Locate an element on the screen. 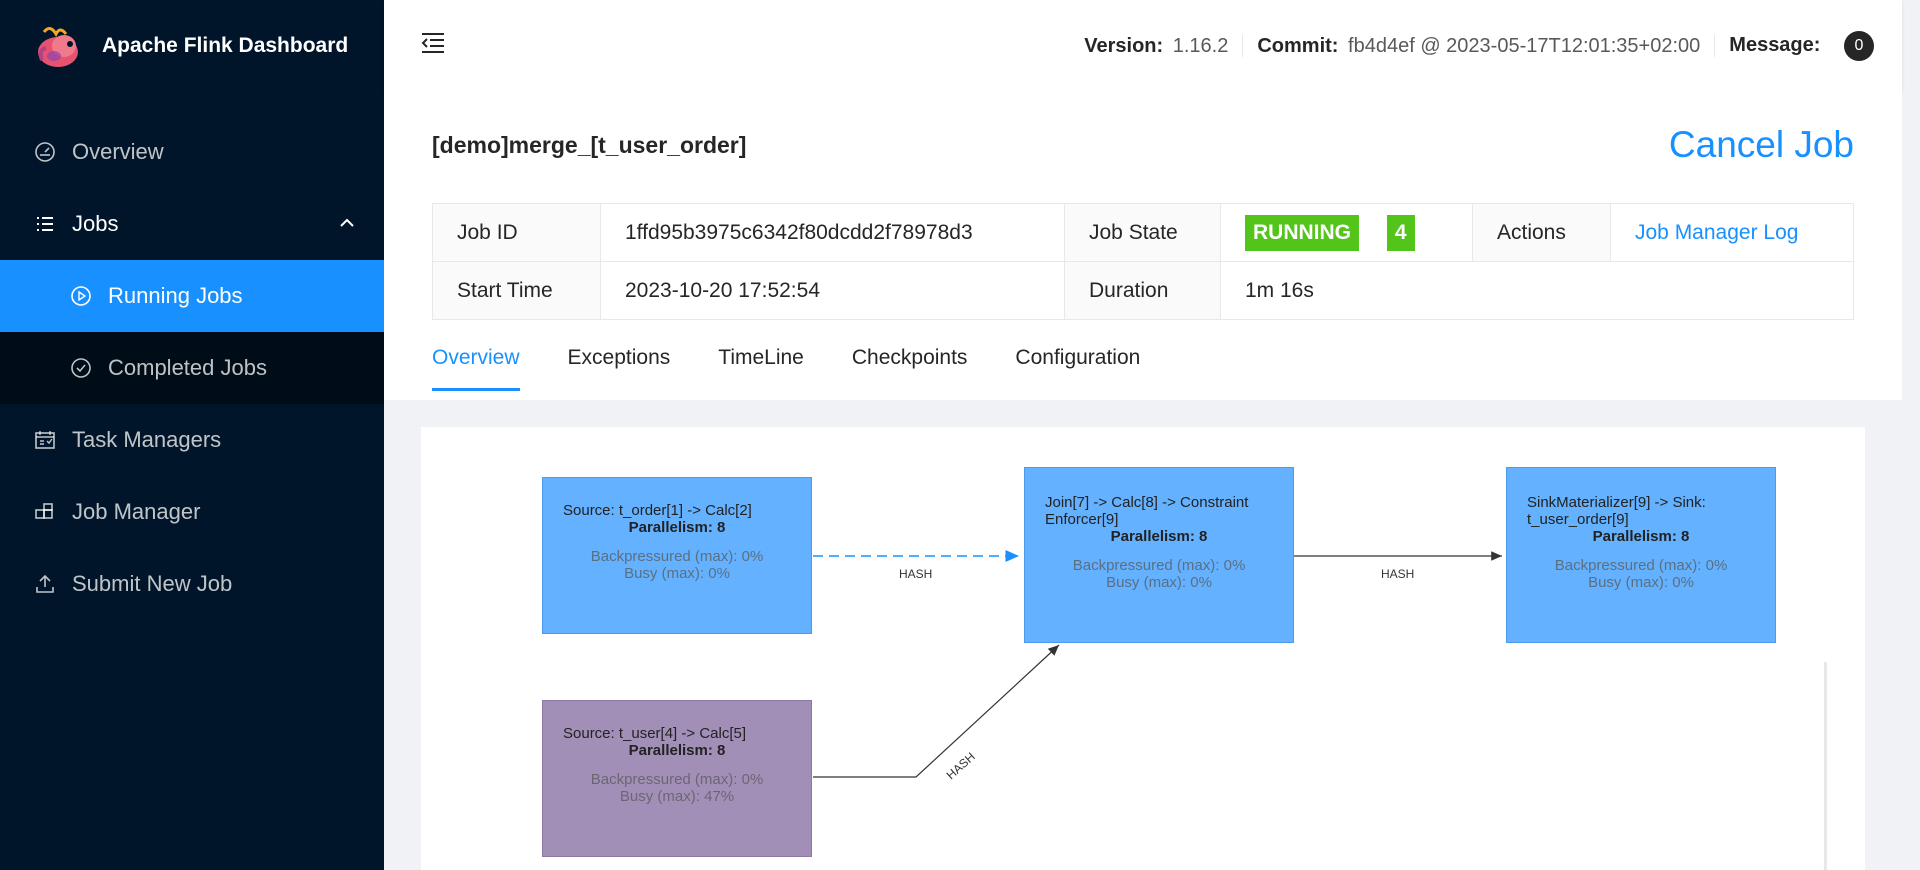  job-title: [demo]merge_[t_user_order] is located at coordinates (589, 145).